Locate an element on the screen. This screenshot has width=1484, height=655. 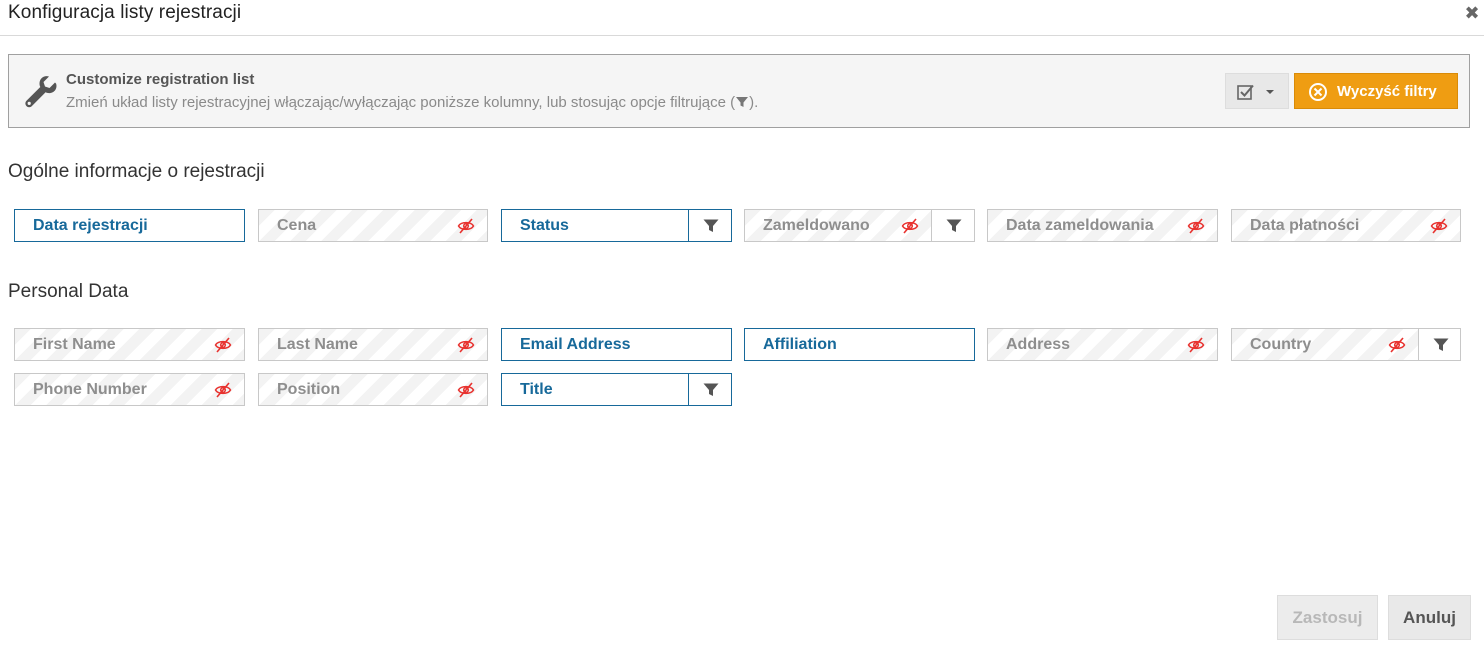
column-label: Data płatności is located at coordinates (1305, 225).